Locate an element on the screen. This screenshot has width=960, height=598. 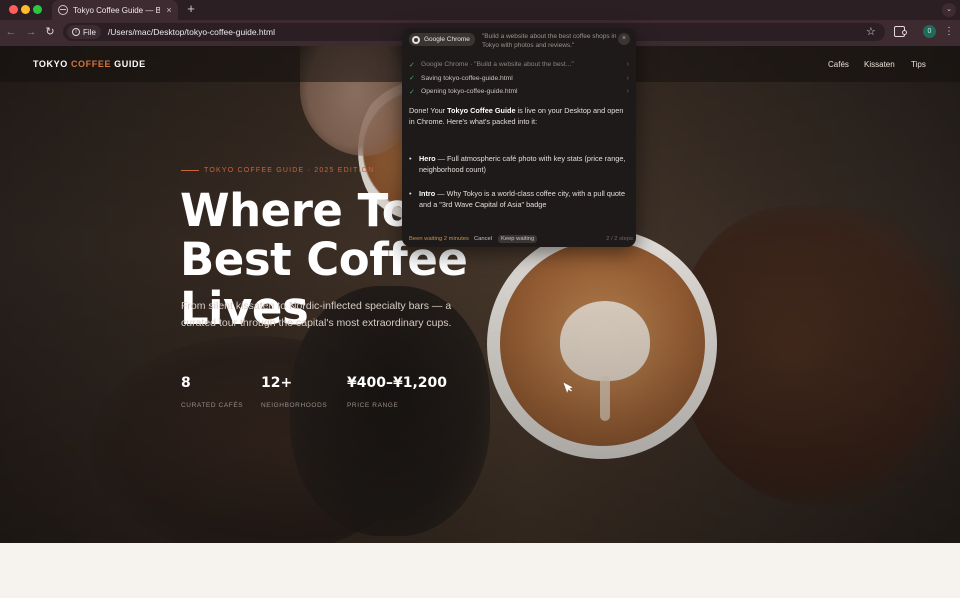
message-text: Done! Your is located at coordinates (428, 110).